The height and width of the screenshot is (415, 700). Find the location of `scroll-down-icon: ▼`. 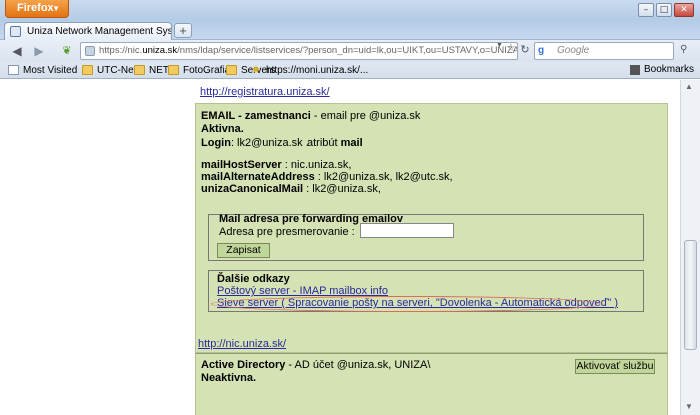

scroll-down-icon: ▼ is located at coordinates (689, 406).